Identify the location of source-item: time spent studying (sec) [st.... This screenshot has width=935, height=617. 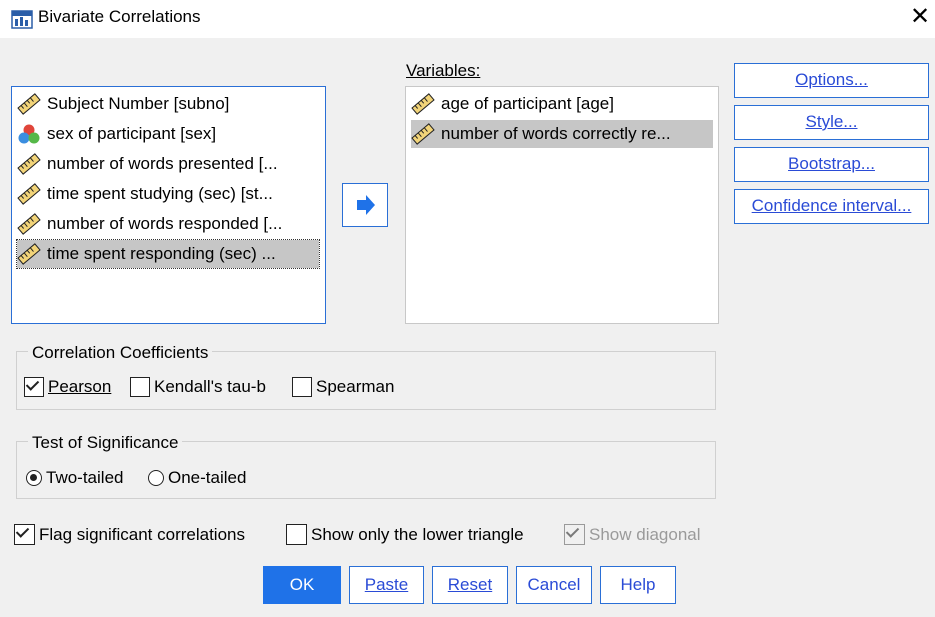
(145, 194).